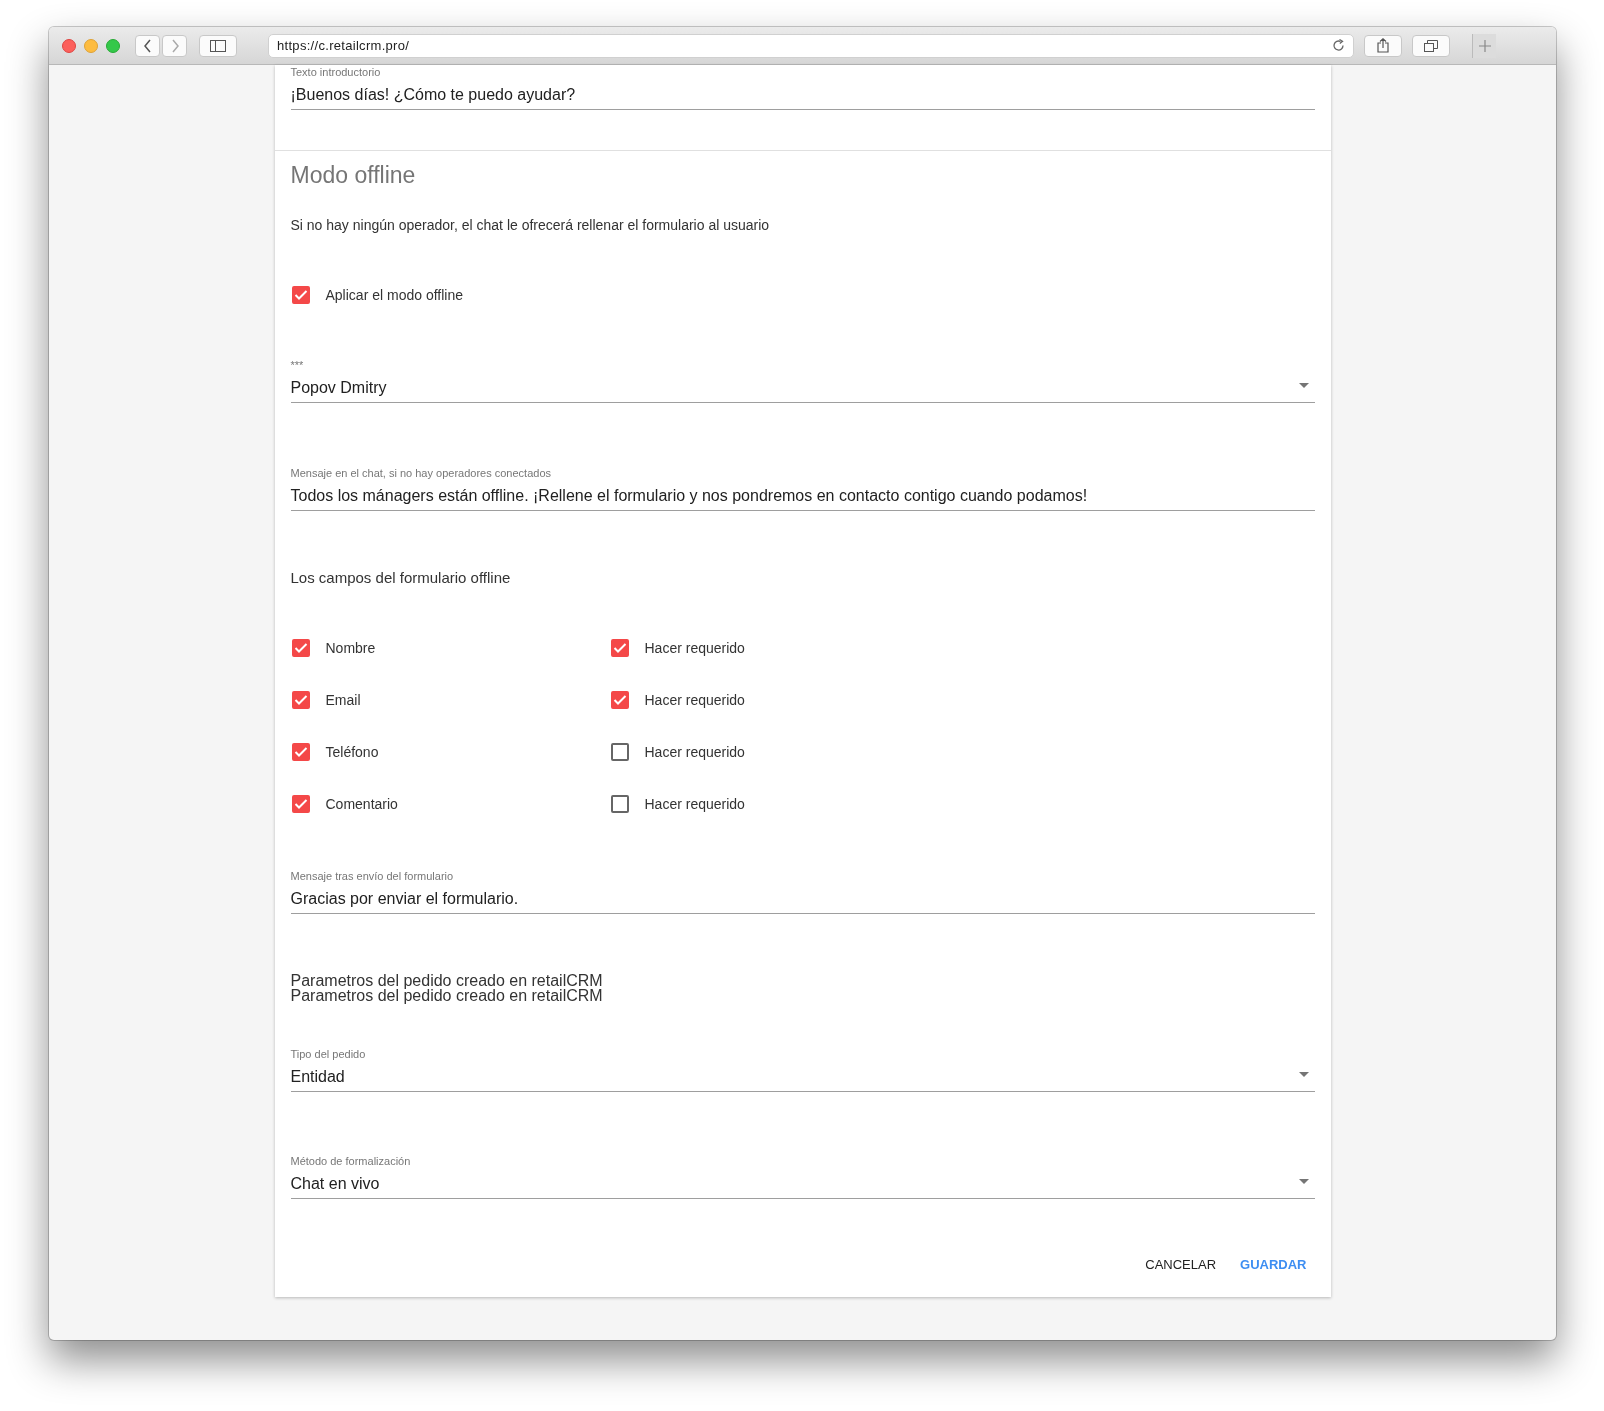 This screenshot has width=1604, height=1411. Describe the element at coordinates (350, 648) in the screenshot. I see `checkbox-label: Nombre` at that location.